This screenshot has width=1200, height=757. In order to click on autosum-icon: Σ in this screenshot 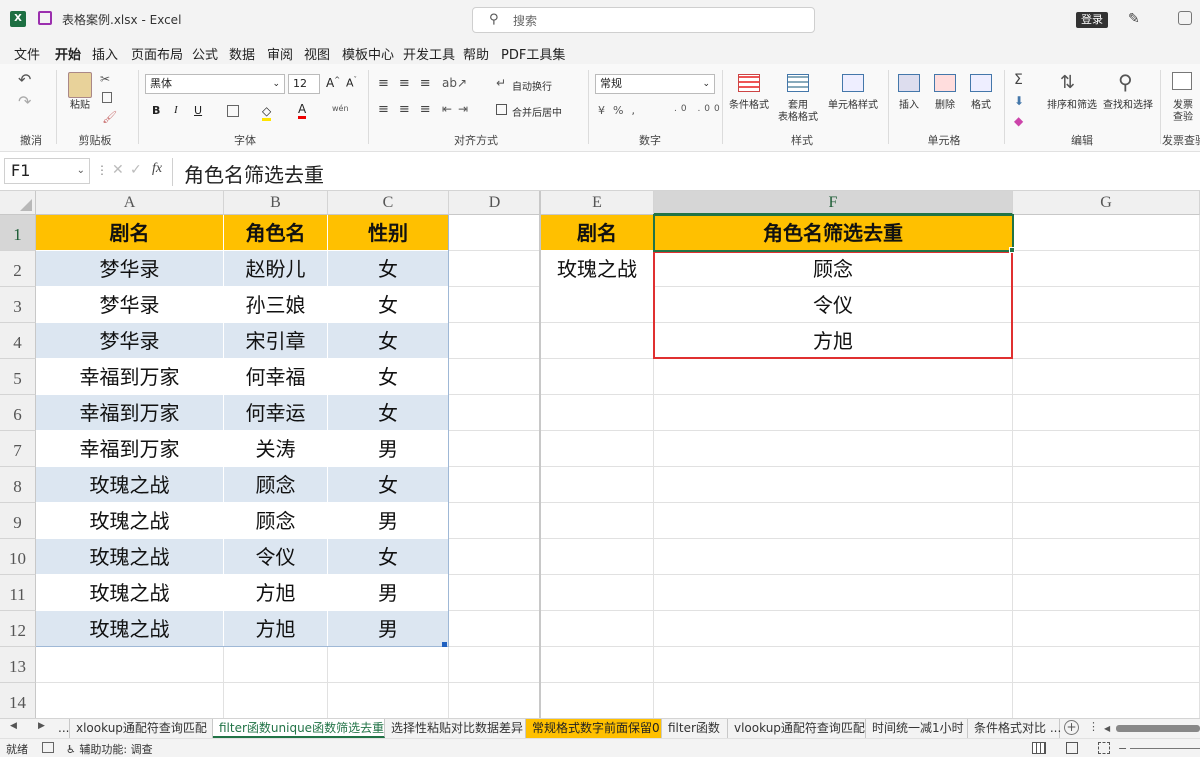, I will do `click(1018, 80)`.